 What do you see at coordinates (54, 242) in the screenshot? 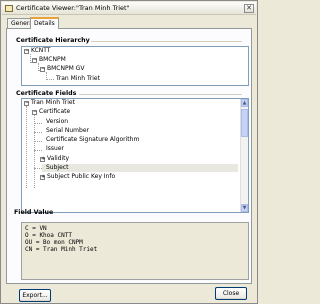
I see `field-value-line: OU = Bo mon CNPM` at bounding box center [54, 242].